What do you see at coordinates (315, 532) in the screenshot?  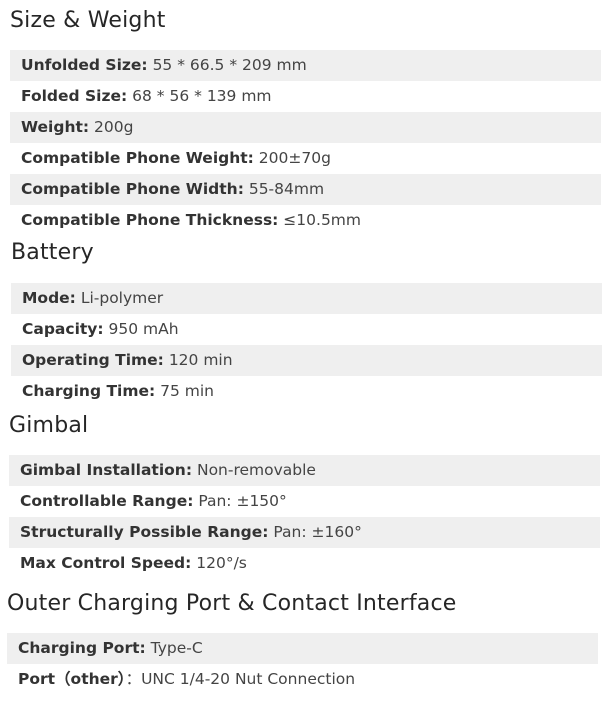 I see `spec-value: Pan: ±160°` at bounding box center [315, 532].